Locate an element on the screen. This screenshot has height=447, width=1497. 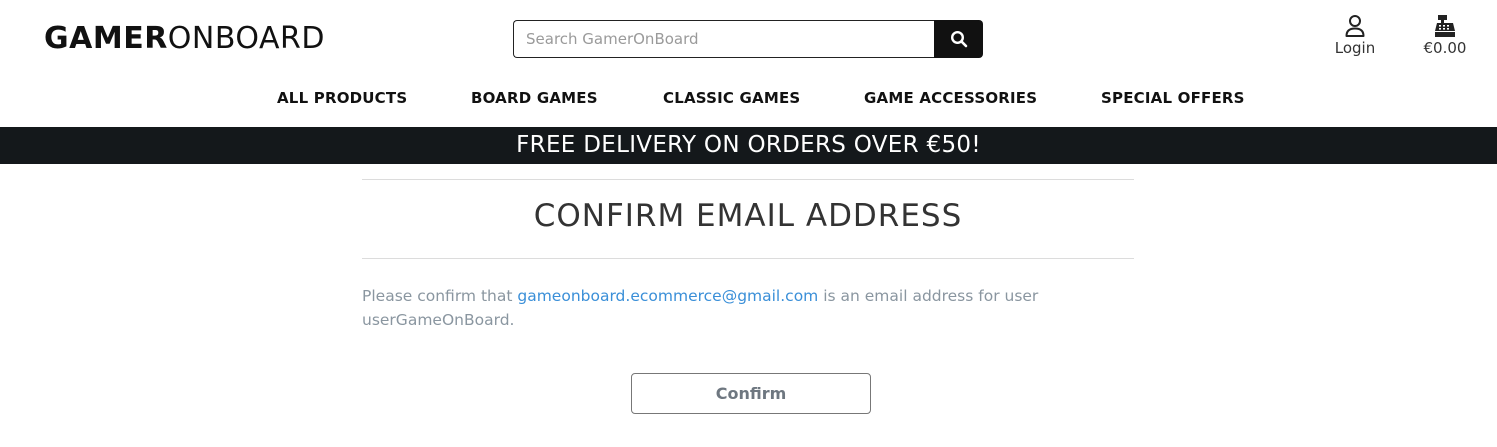
logo-light-text: ONBOARD is located at coordinates (246, 38).